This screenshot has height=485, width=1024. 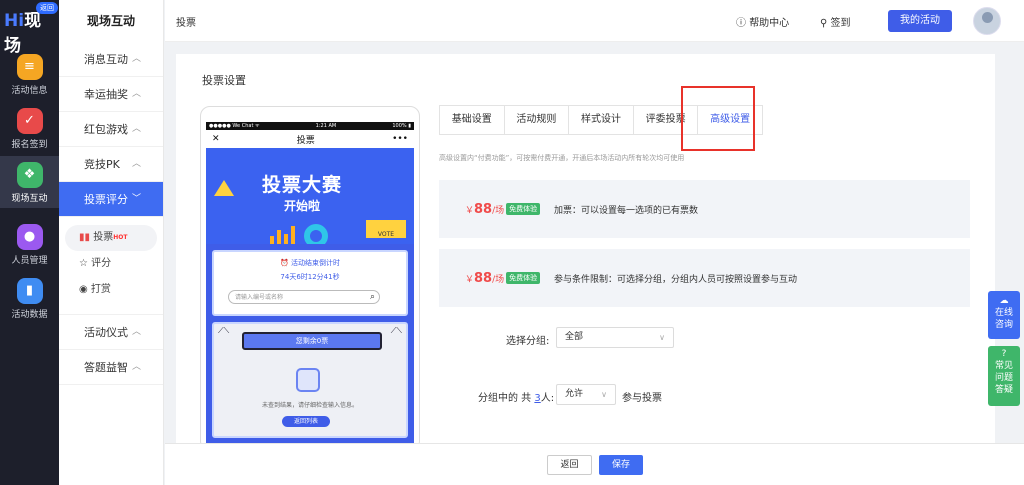 I want to click on faq-button: ? 常见问题答疑, so click(x=1004, y=376).